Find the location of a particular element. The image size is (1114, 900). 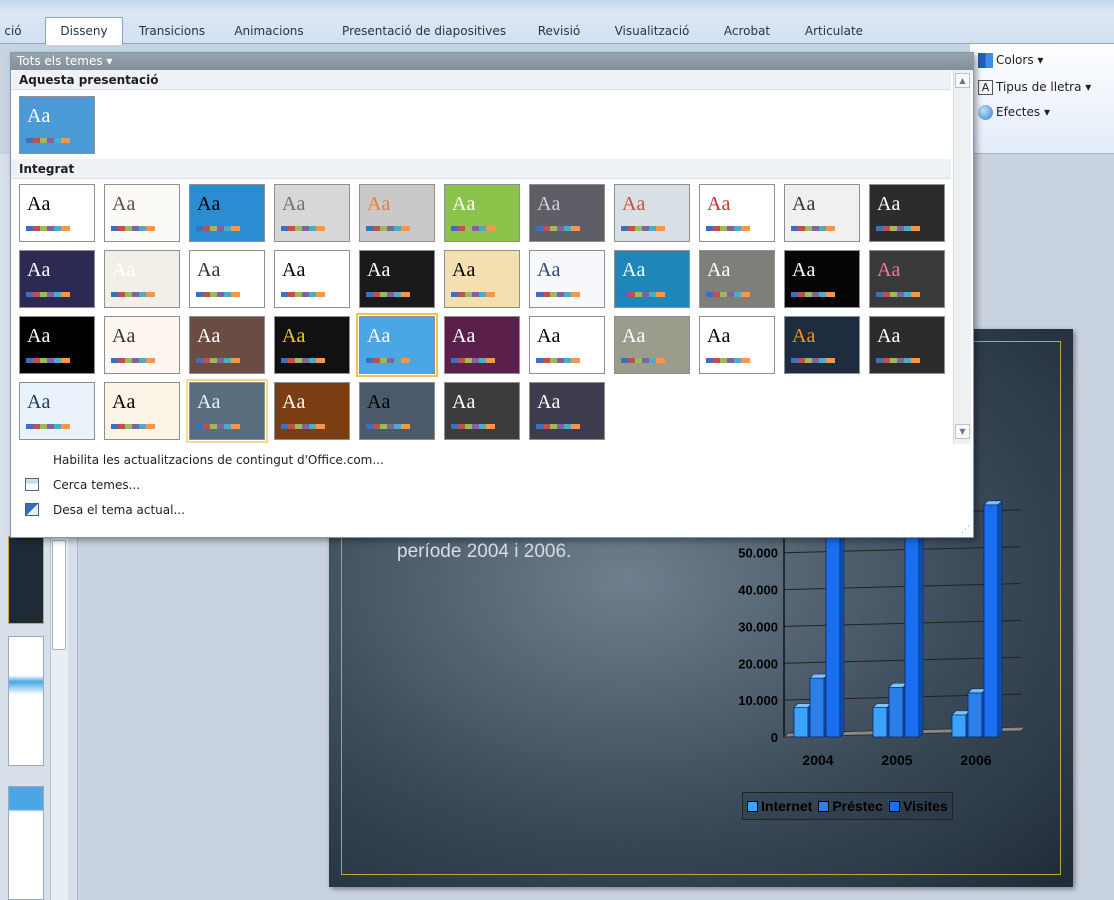

slides-panel-scroll-thumb is located at coordinates (59, 595).